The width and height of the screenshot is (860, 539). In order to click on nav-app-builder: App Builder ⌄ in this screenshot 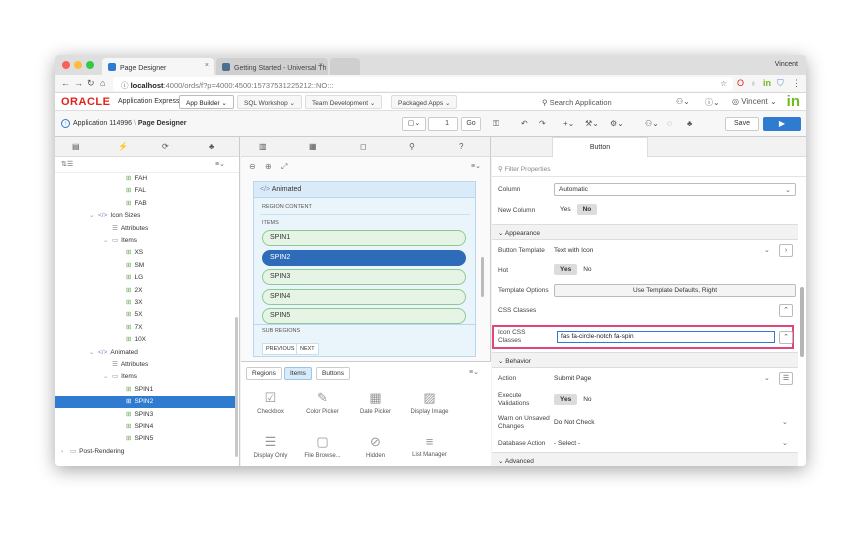, I will do `click(206, 102)`.